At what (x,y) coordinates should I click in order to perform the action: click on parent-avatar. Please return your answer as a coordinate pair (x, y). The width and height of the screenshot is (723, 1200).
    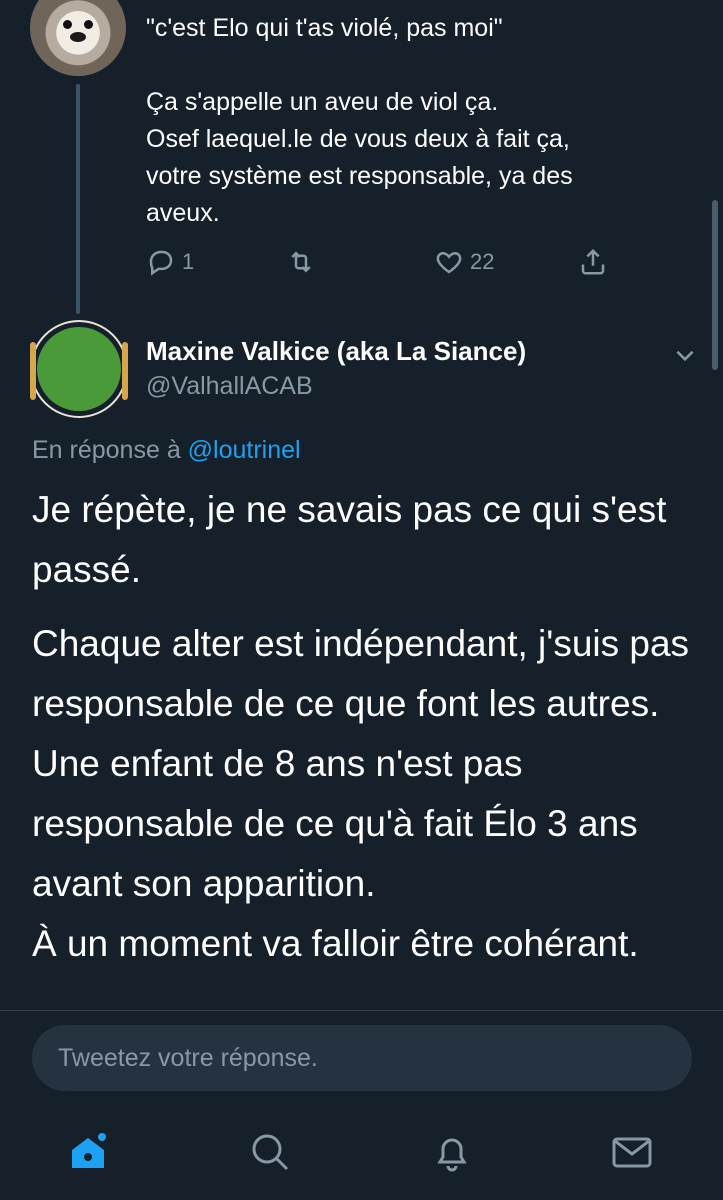
    Looking at the image, I should click on (78, 38).